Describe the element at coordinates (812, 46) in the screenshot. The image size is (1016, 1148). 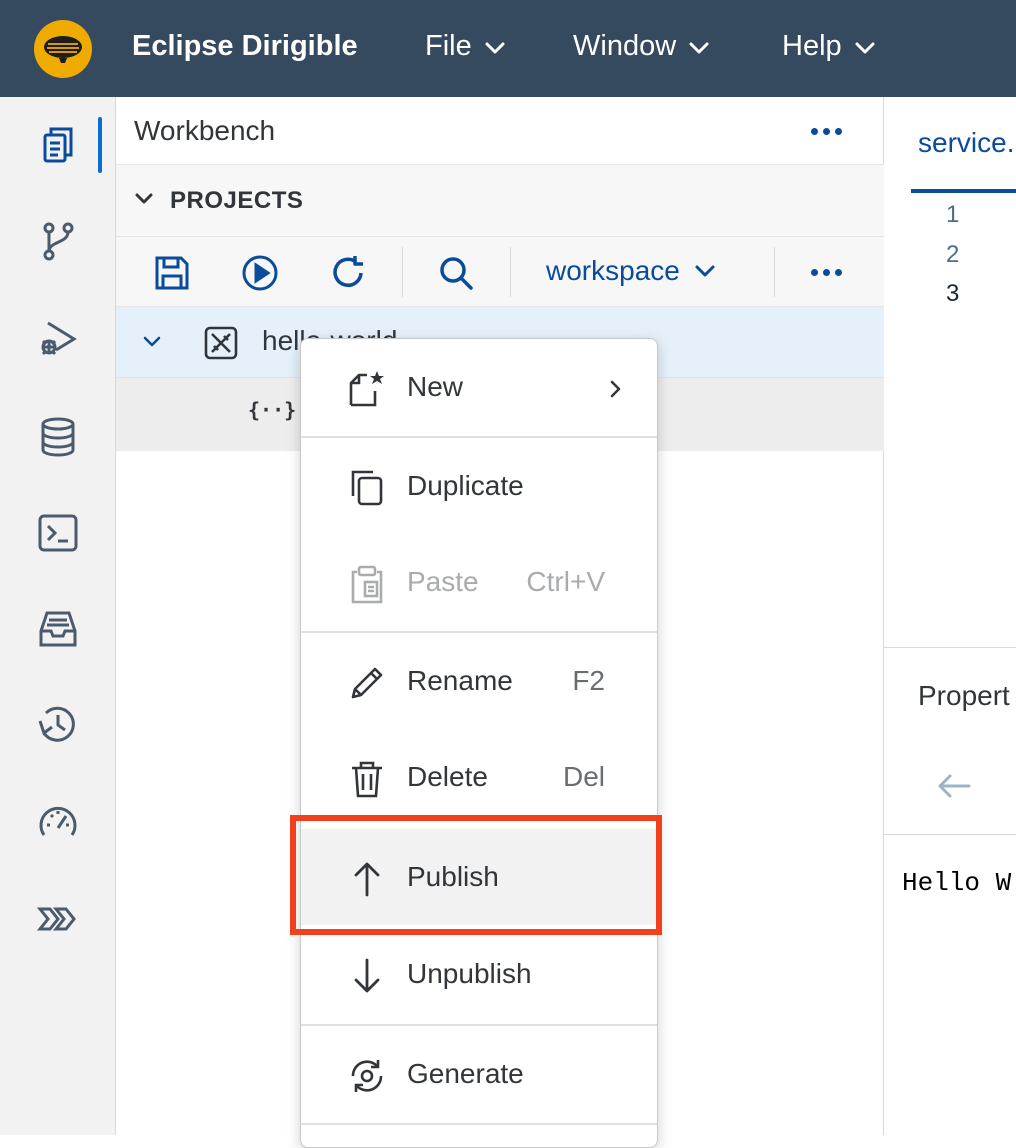
I see `menu-help-label: Help` at that location.